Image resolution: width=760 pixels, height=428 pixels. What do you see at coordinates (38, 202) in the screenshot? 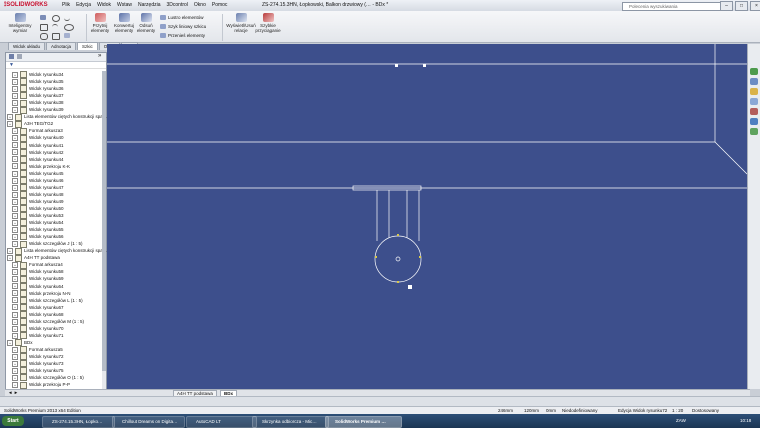
I see `tree-item: + Widok rysunku49` at bounding box center [38, 202].